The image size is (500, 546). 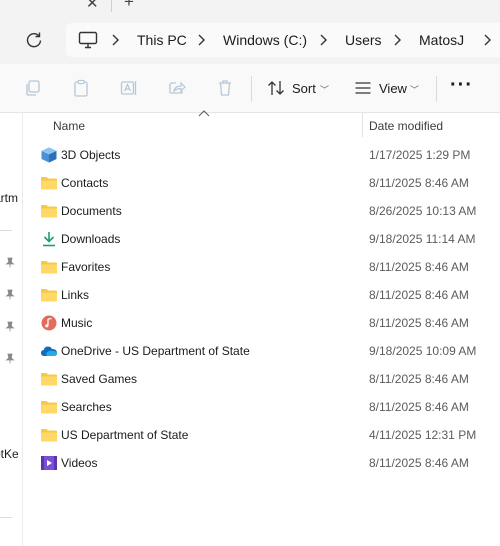 I want to click on music-icon, so click(x=49, y=323).